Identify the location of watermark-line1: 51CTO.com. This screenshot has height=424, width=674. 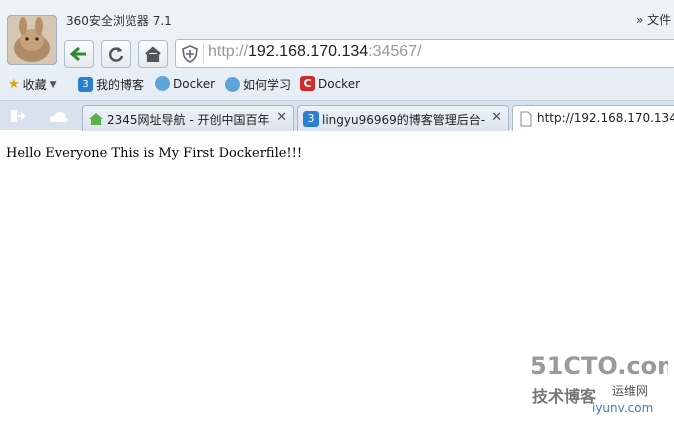
(599, 366).